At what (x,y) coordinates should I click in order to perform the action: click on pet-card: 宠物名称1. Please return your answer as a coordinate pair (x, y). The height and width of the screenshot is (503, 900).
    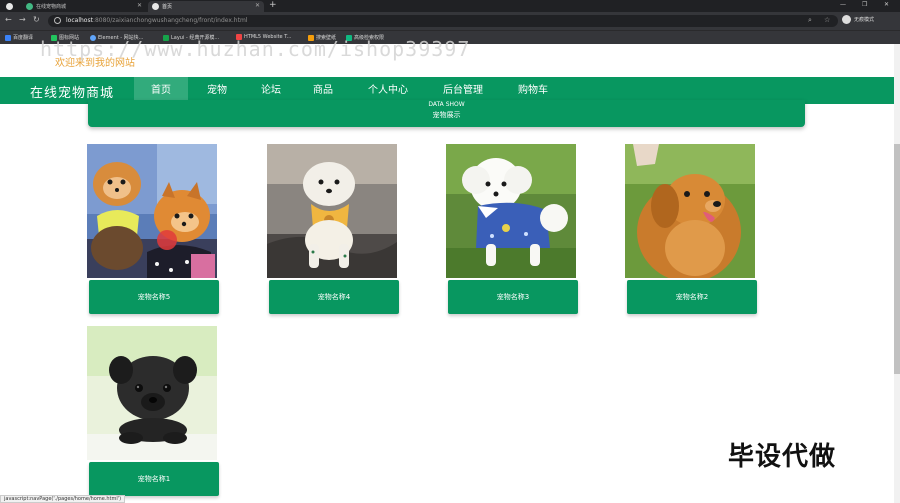
    Looking at the image, I should click on (153, 411).